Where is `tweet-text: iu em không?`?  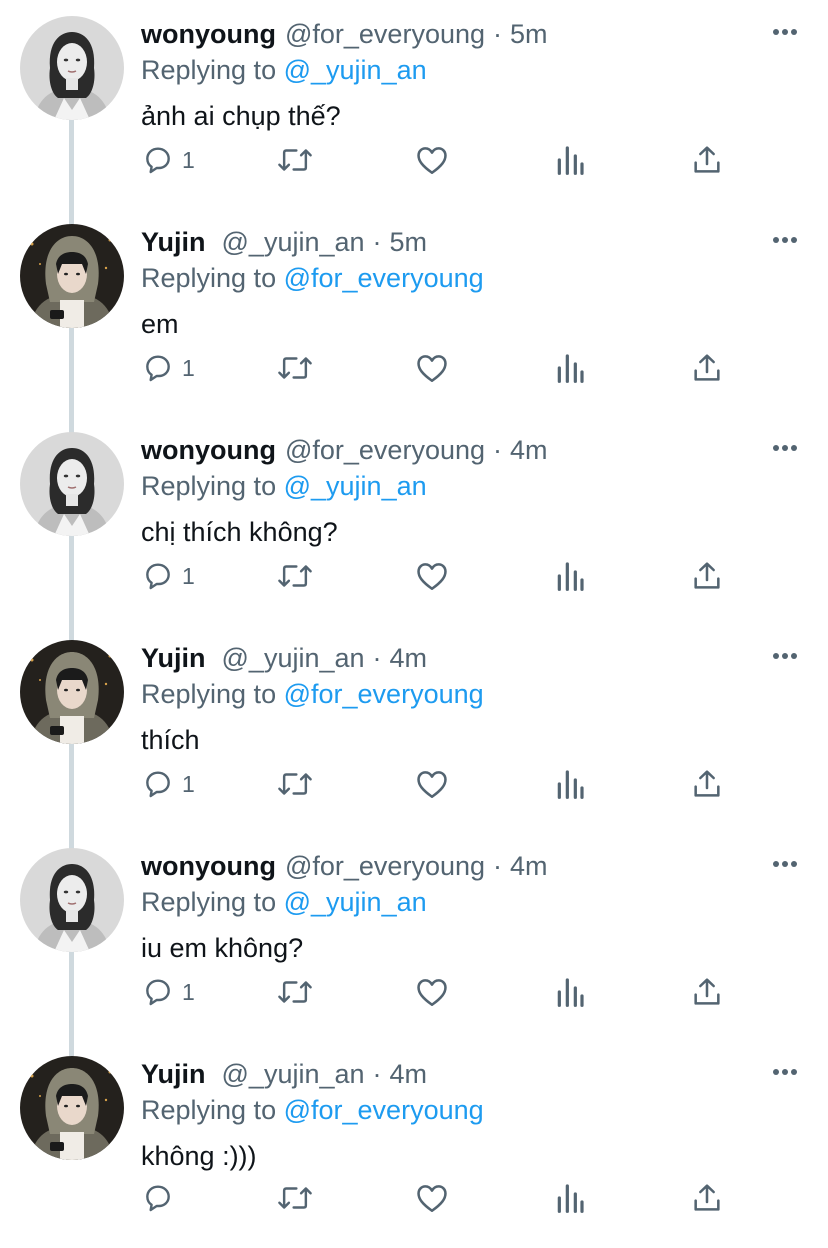
tweet-text: iu em không? is located at coordinates (222, 948).